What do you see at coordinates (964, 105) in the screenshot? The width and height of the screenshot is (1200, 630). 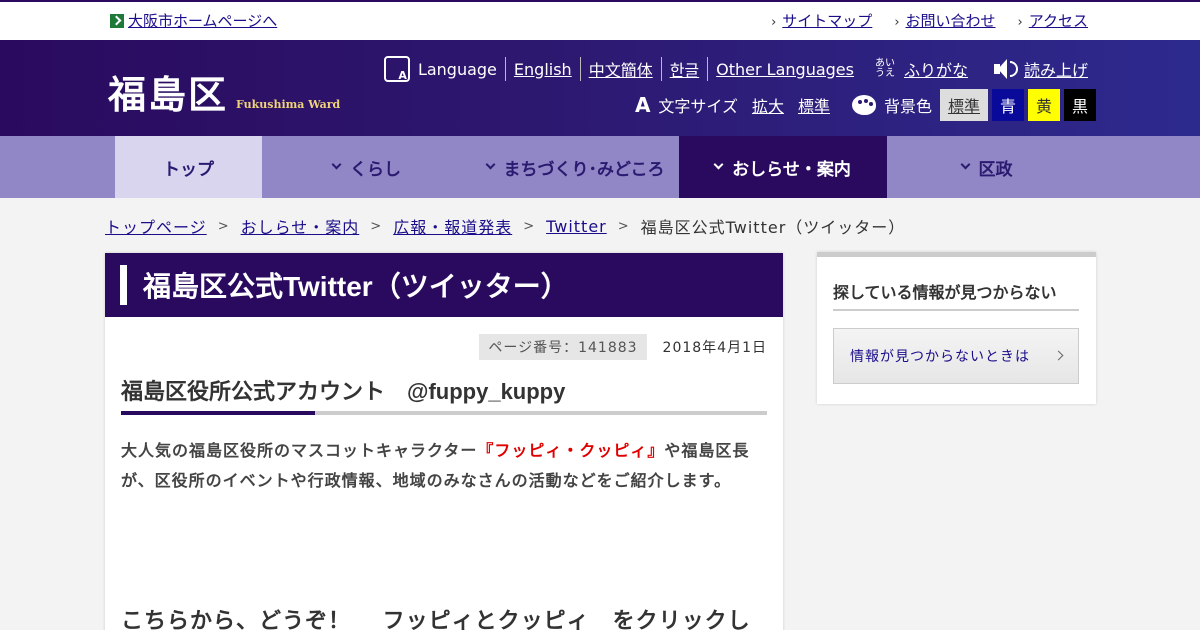 I see `bg-standard-button: 標準` at bounding box center [964, 105].